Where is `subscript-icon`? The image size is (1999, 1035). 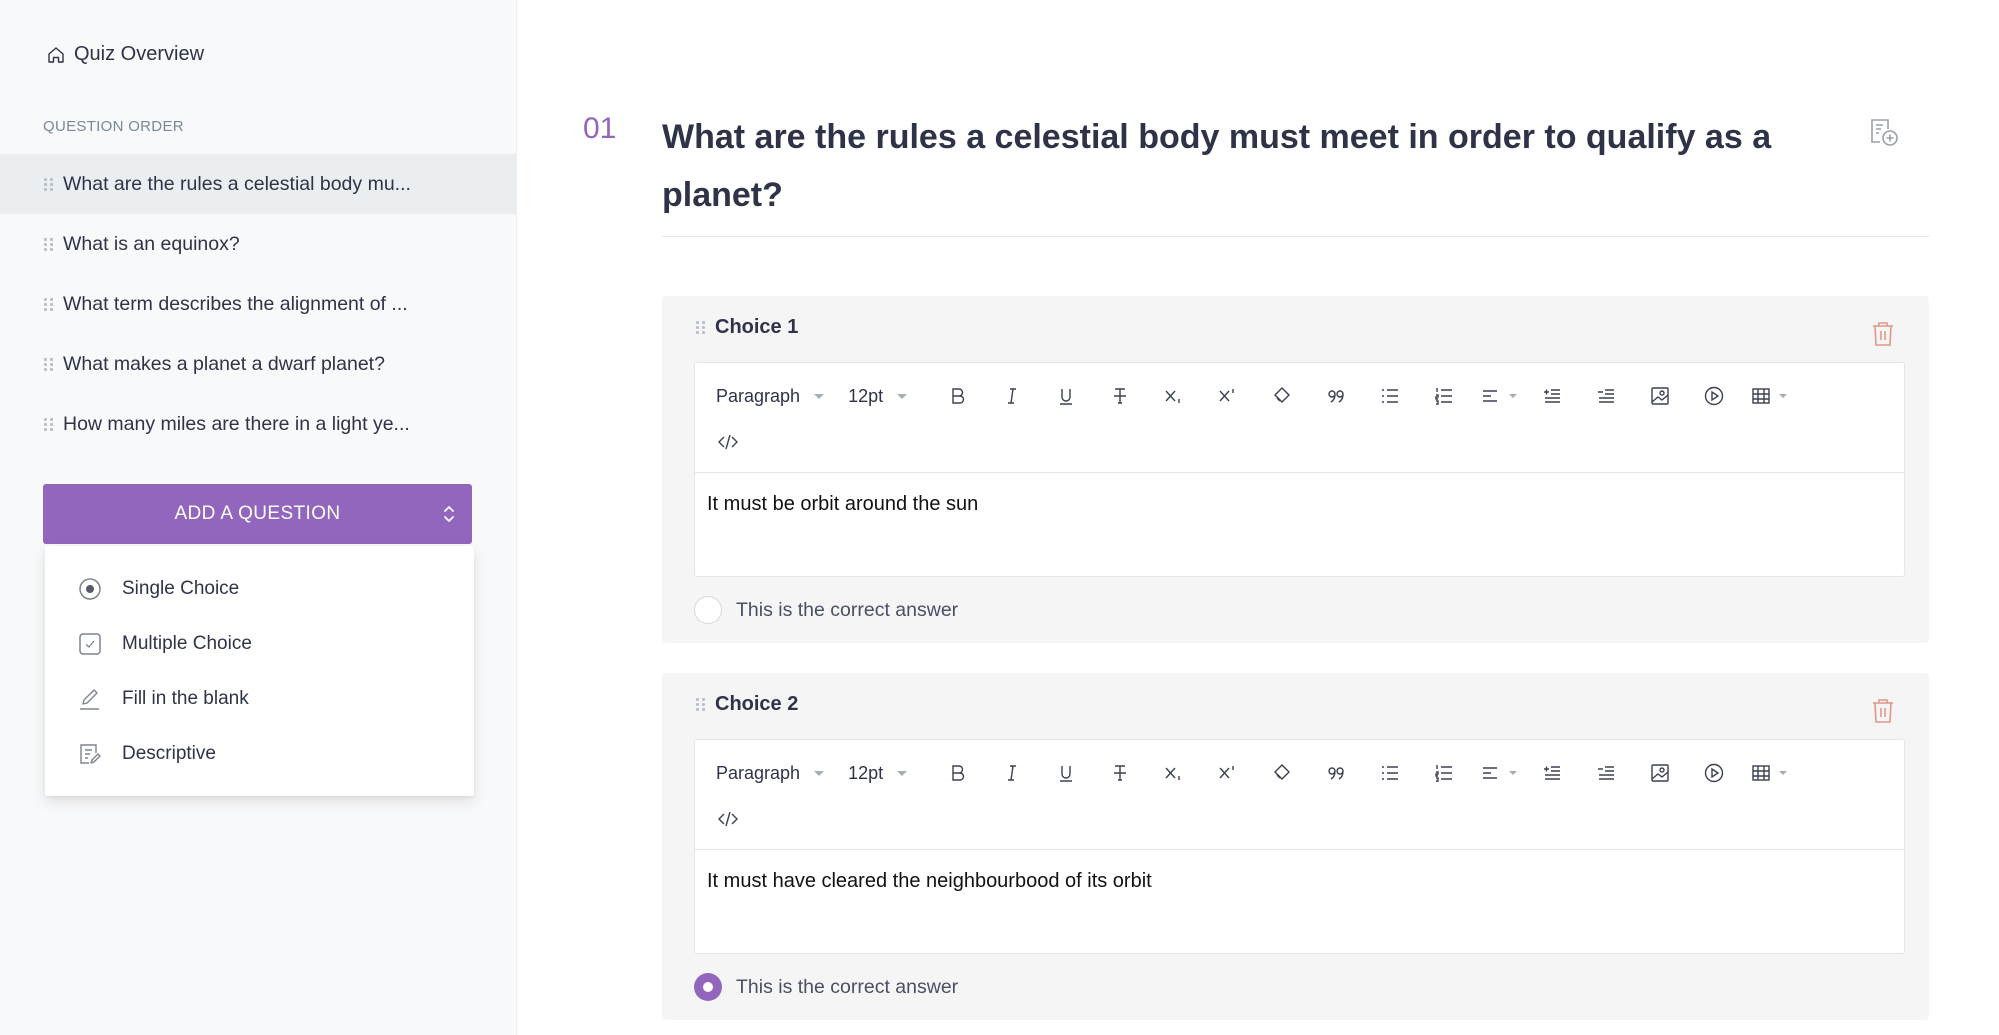 subscript-icon is located at coordinates (1172, 396).